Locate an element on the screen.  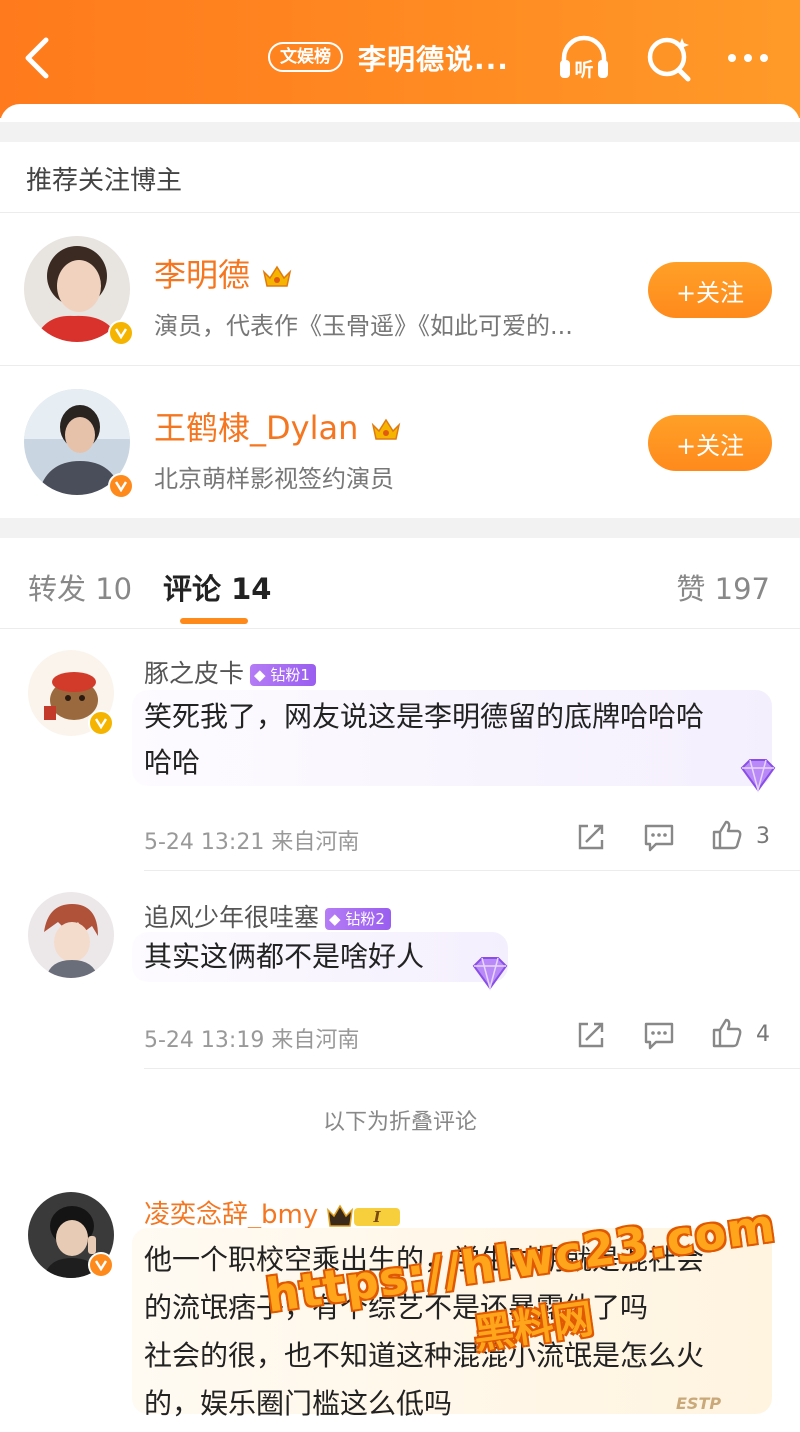
folded-comments-label: 以下为折叠评论 is located at coordinates (400, 1120).